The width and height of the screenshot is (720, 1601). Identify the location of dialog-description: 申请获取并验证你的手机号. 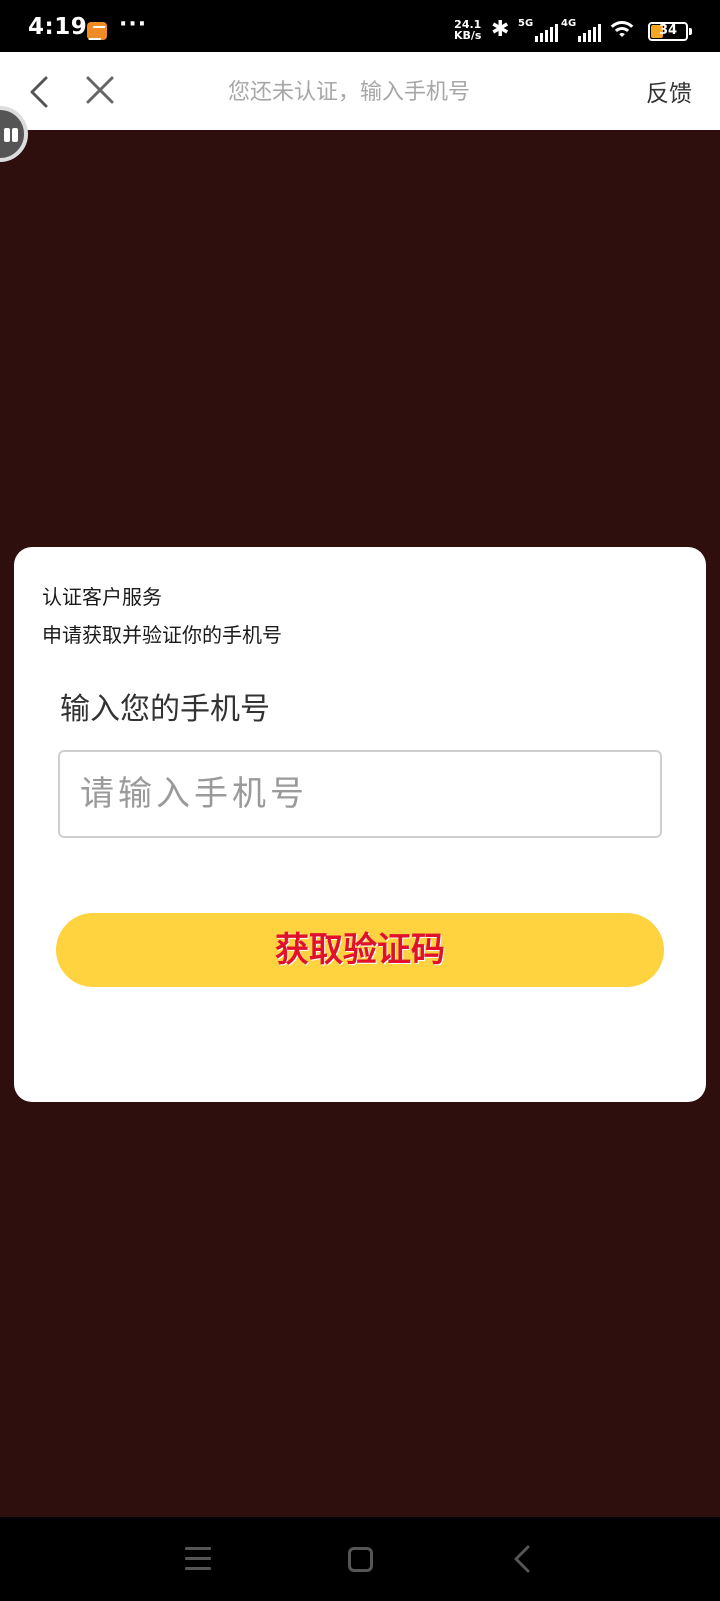
(162, 635).